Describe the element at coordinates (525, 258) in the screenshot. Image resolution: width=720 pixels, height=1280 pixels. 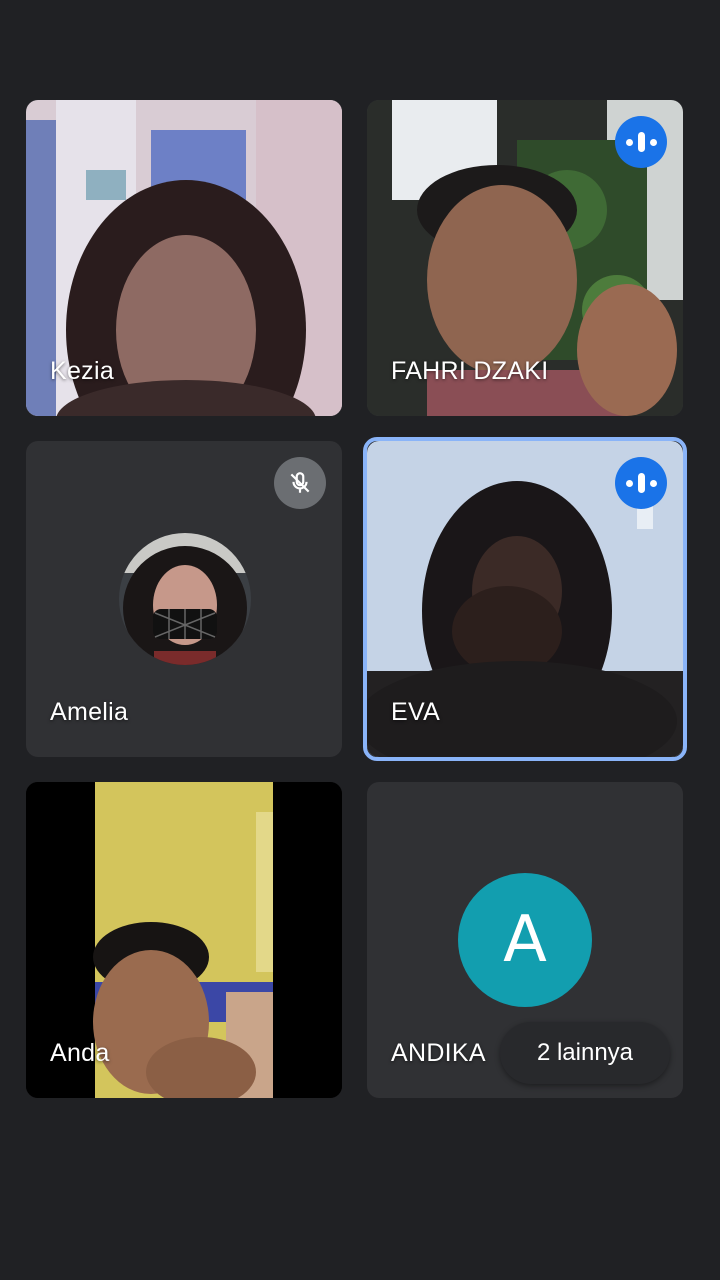
I see `participant-tile-fahri-dzaki: FAHRI DZAKI` at that location.